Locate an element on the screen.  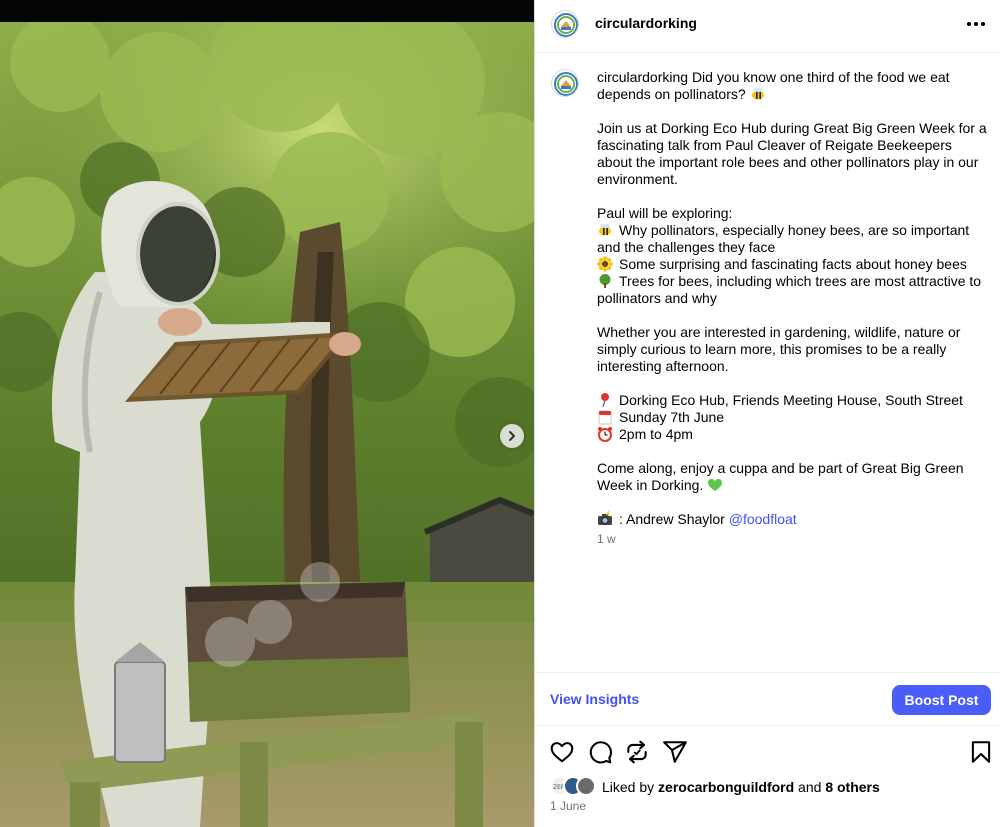
caption-line: 2pm to 4pm is located at coordinates (793, 434).